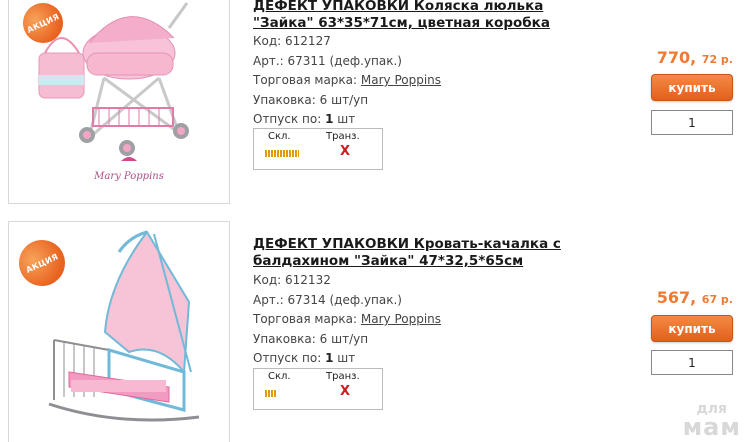 The image size is (755, 442). I want to click on article-row: Арт.: 67311 (деф.упак.), so click(327, 60).